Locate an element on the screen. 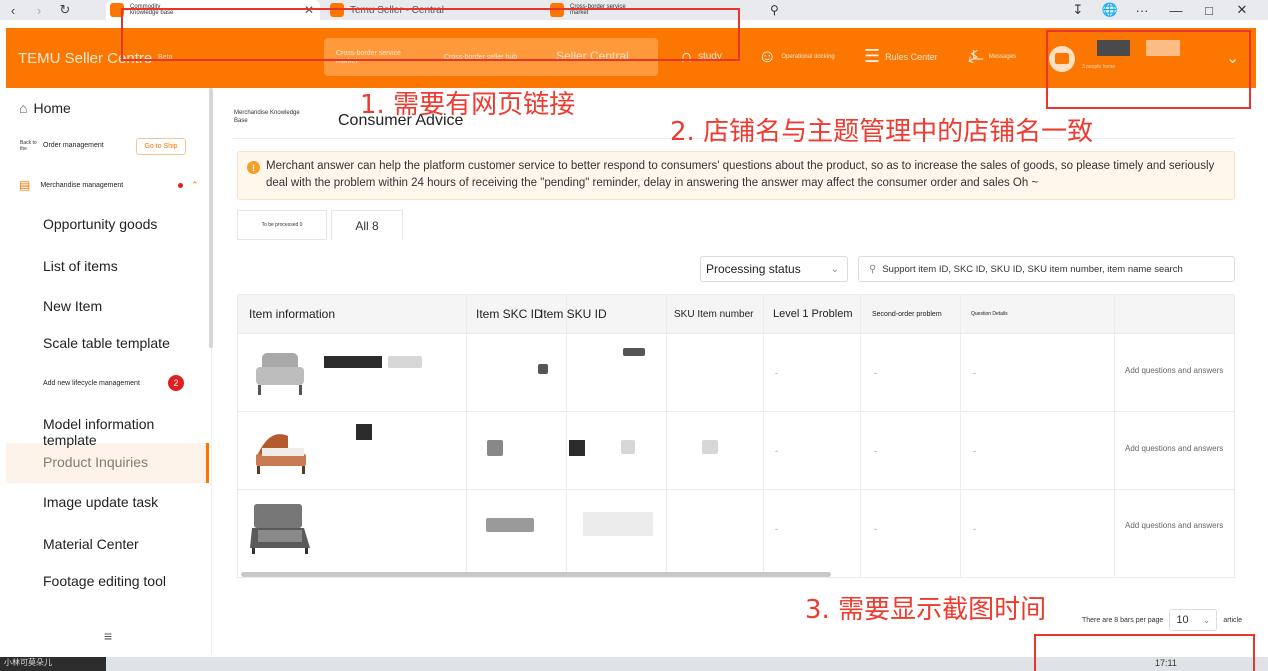  column-header: Second-order problem is located at coordinates (907, 314).